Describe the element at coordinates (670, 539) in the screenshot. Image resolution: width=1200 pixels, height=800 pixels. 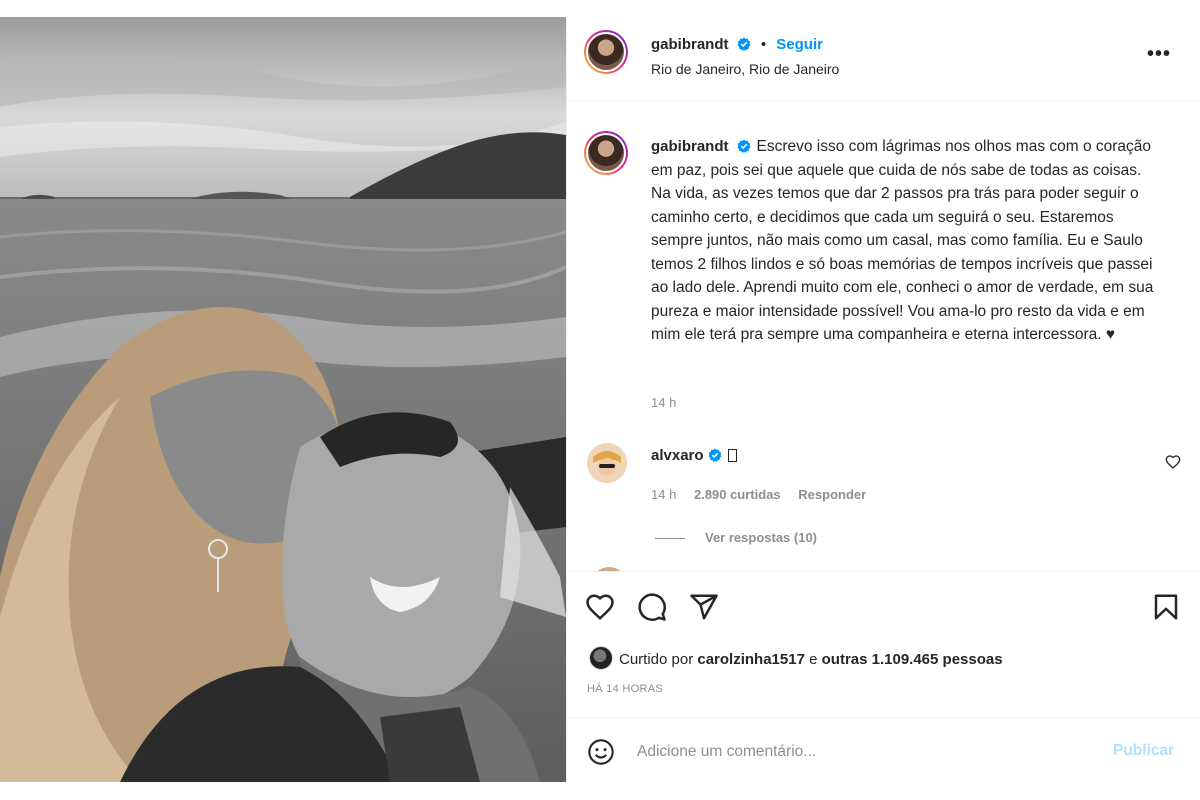
I see `view-replies-dash` at that location.